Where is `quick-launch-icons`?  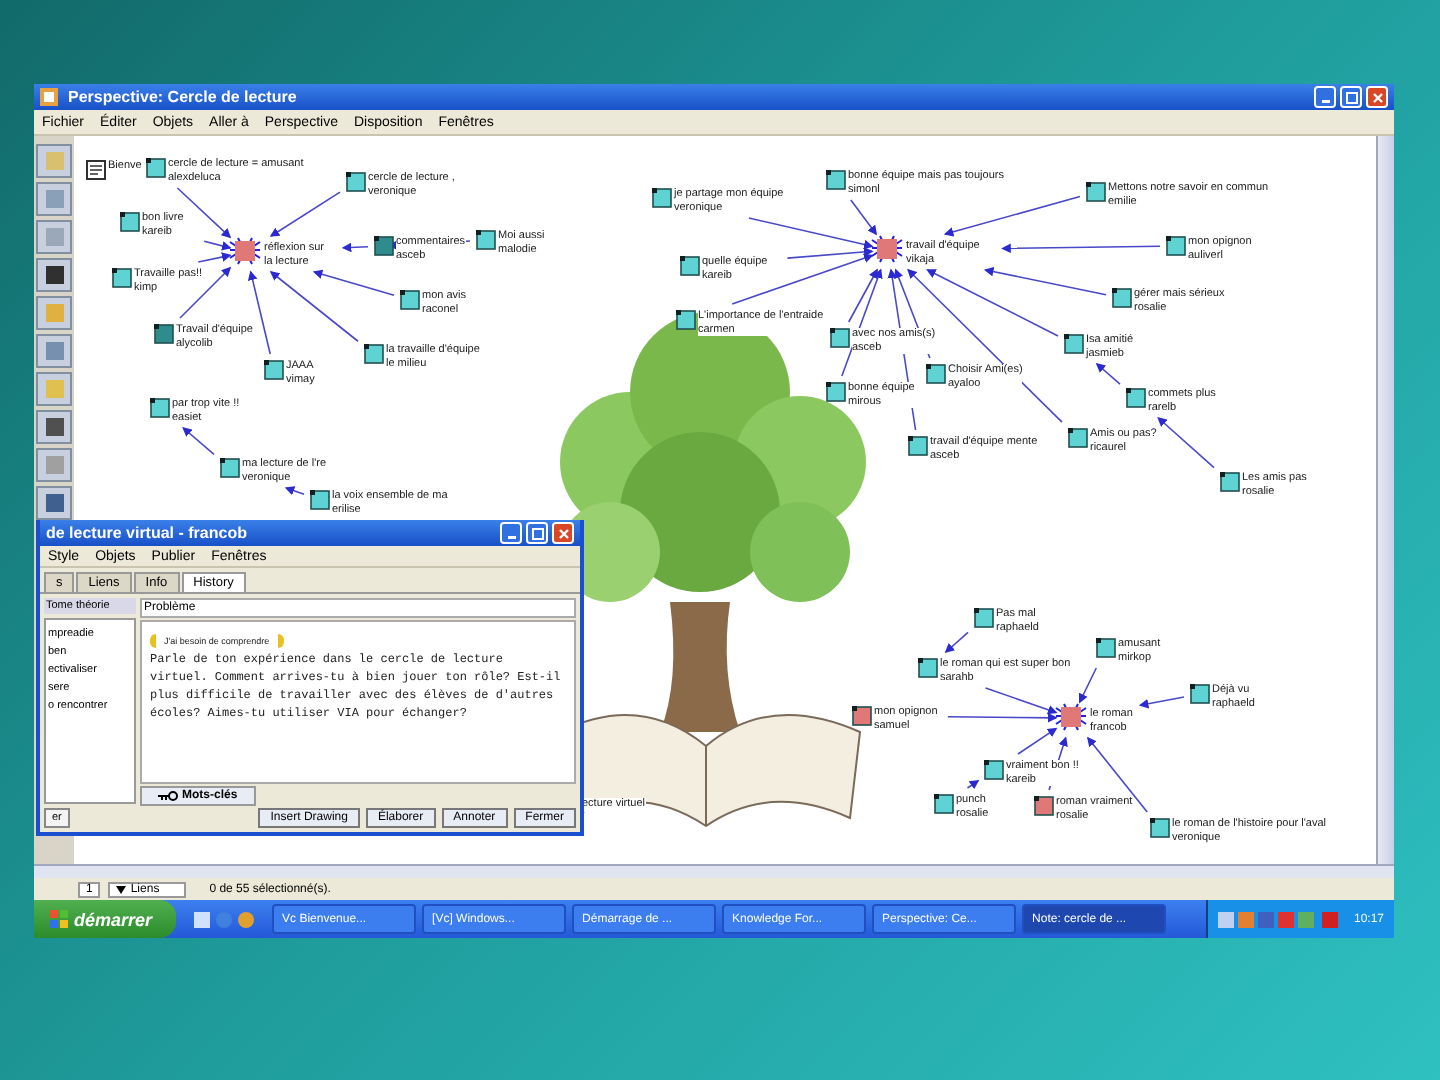 quick-launch-icons is located at coordinates (224, 919).